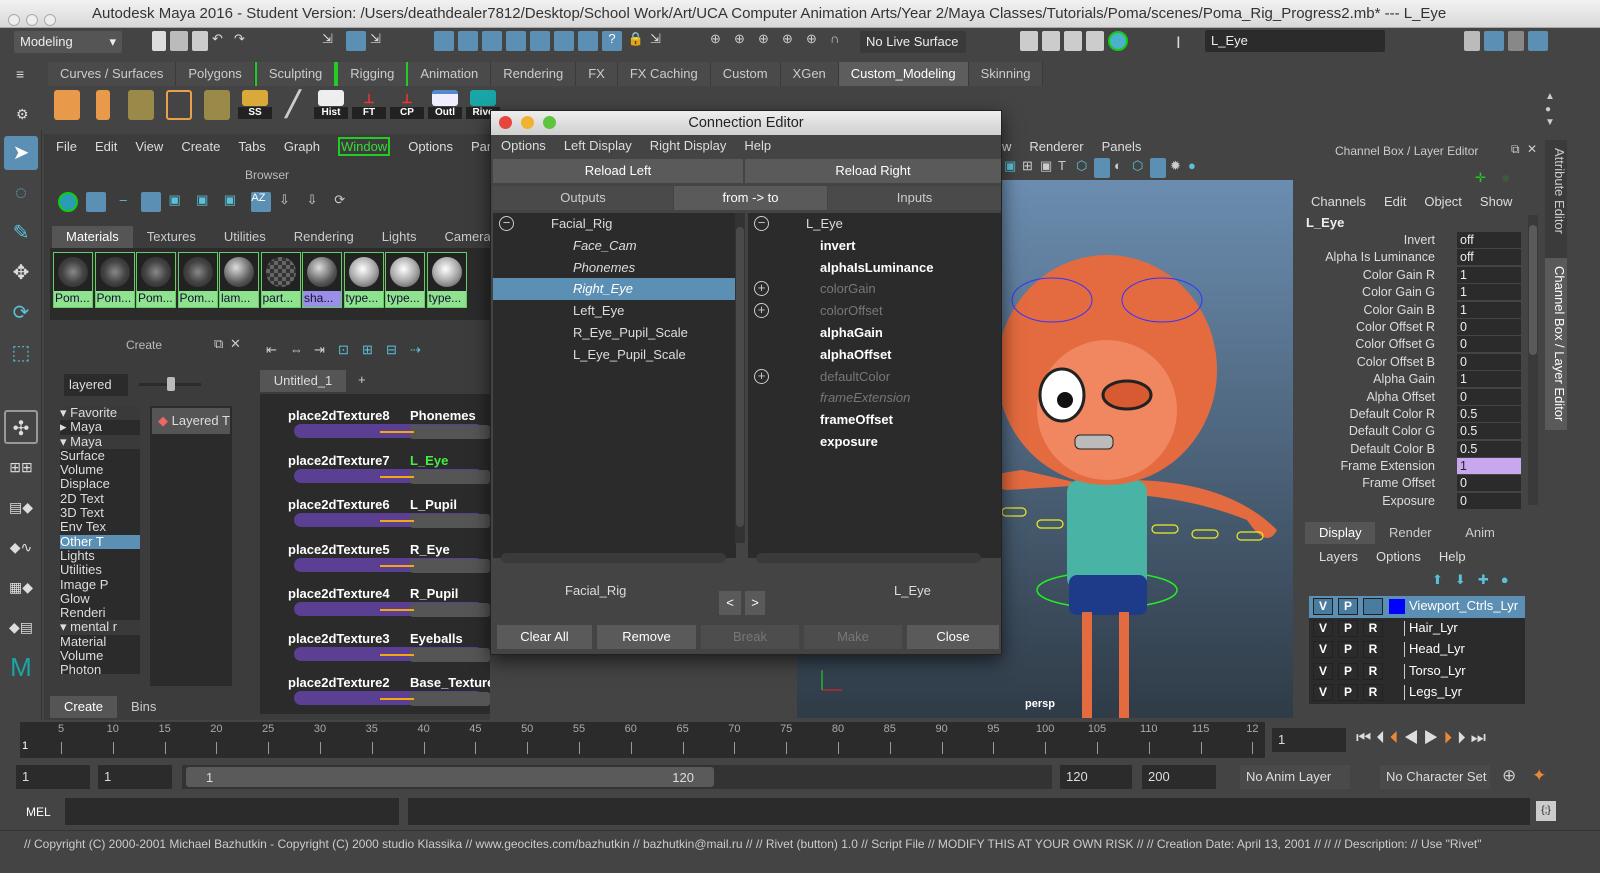 Image resolution: width=1600 pixels, height=873 pixels. Describe the element at coordinates (527, 122) in the screenshot. I see `minimize-window-button` at that location.